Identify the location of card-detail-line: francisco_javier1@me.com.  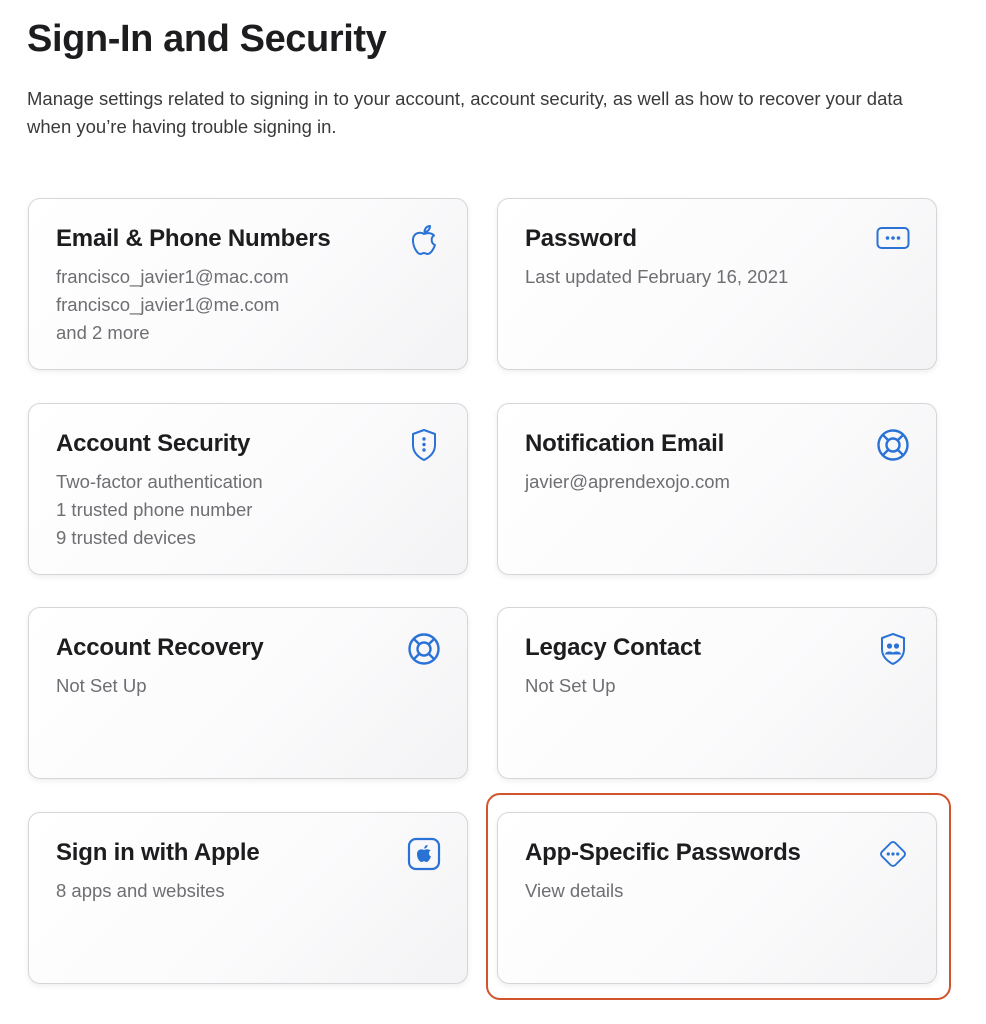
(168, 304).